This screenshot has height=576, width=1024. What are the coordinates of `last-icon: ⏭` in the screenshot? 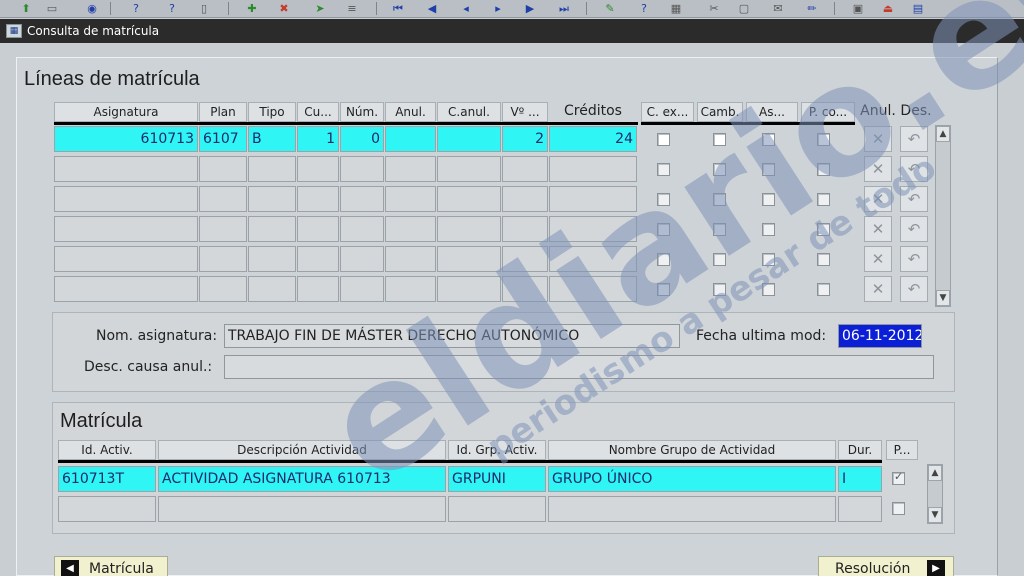 It's located at (564, 8).